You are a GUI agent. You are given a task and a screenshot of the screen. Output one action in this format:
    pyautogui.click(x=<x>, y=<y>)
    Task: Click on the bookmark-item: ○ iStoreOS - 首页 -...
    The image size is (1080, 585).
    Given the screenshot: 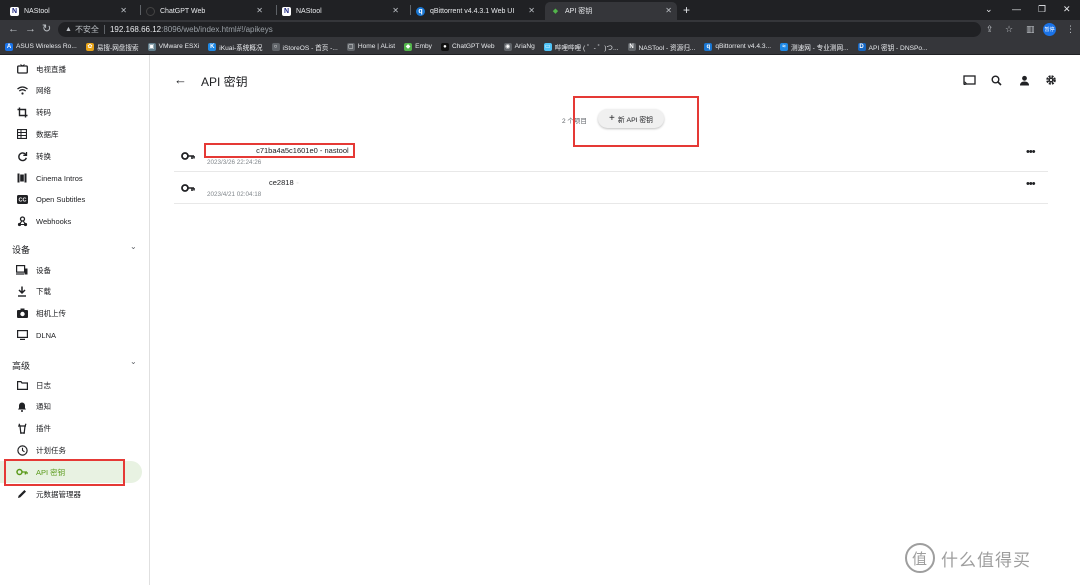 What is the action you would take?
    pyautogui.click(x=304, y=47)
    